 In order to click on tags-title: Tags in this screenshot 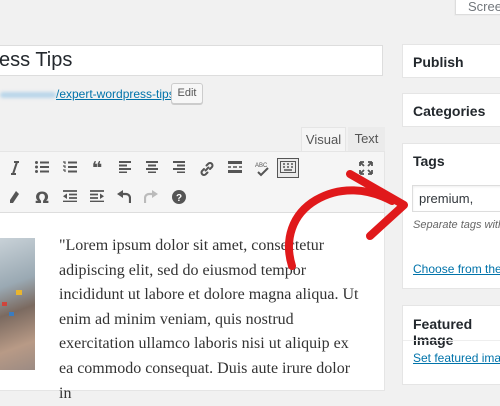, I will do `click(429, 161)`.